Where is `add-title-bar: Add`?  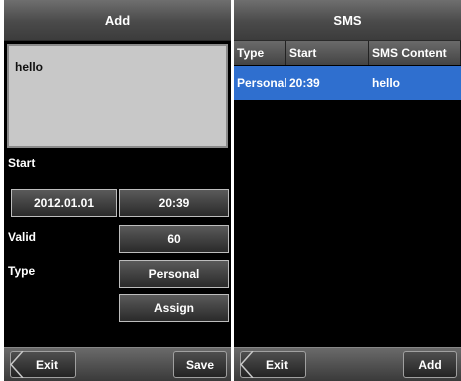
add-title-bar: Add is located at coordinates (117, 20).